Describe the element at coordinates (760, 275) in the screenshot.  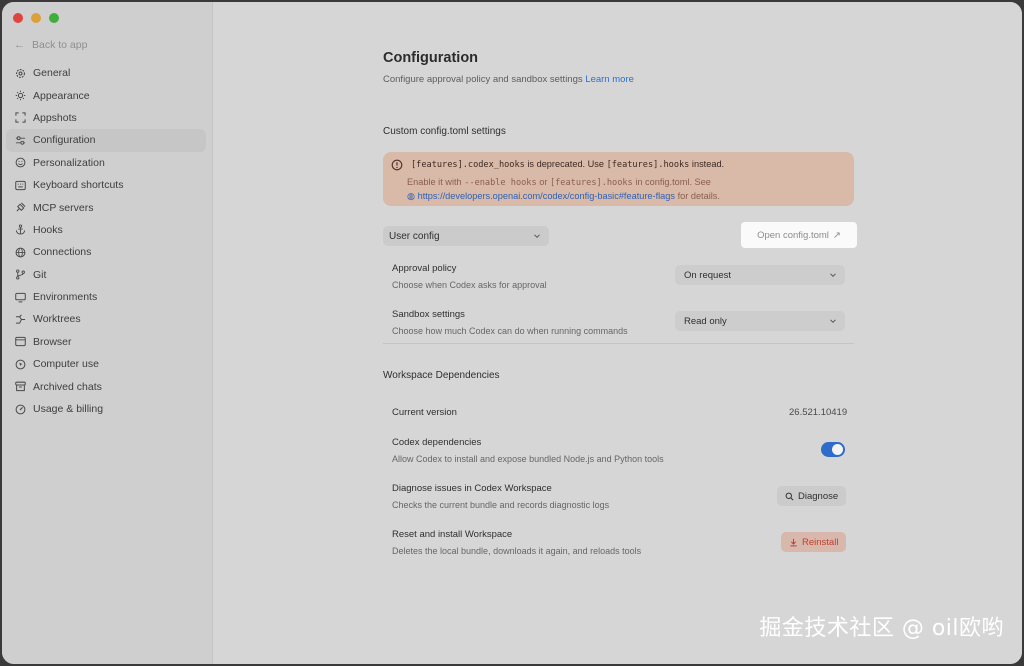
I see `approval-policy-select: On request` at that location.